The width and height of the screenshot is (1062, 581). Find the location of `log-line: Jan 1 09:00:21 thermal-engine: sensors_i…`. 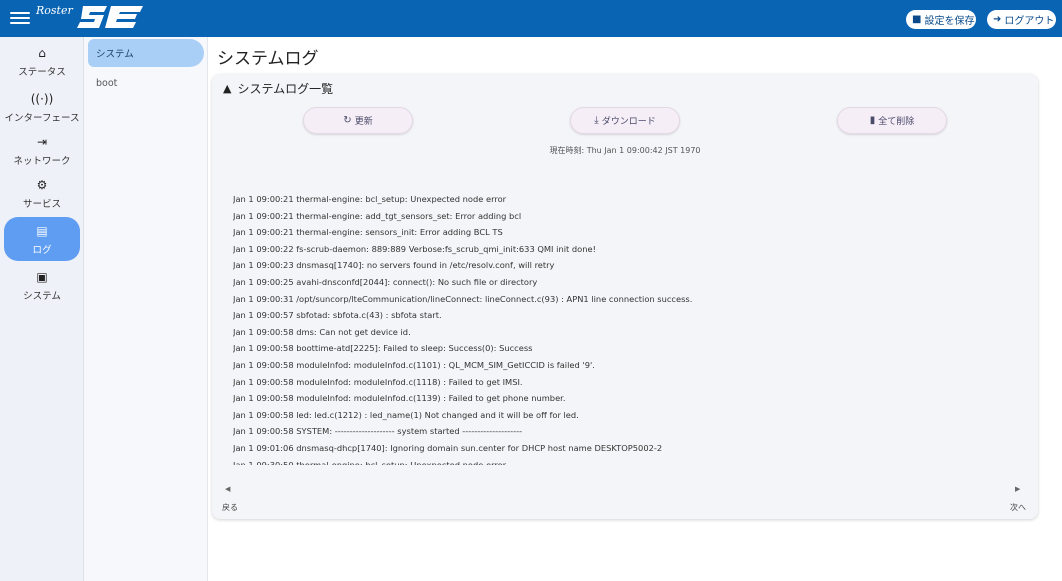

log-line: Jan 1 09:00:21 thermal-engine: sensors_i… is located at coordinates (368, 232).